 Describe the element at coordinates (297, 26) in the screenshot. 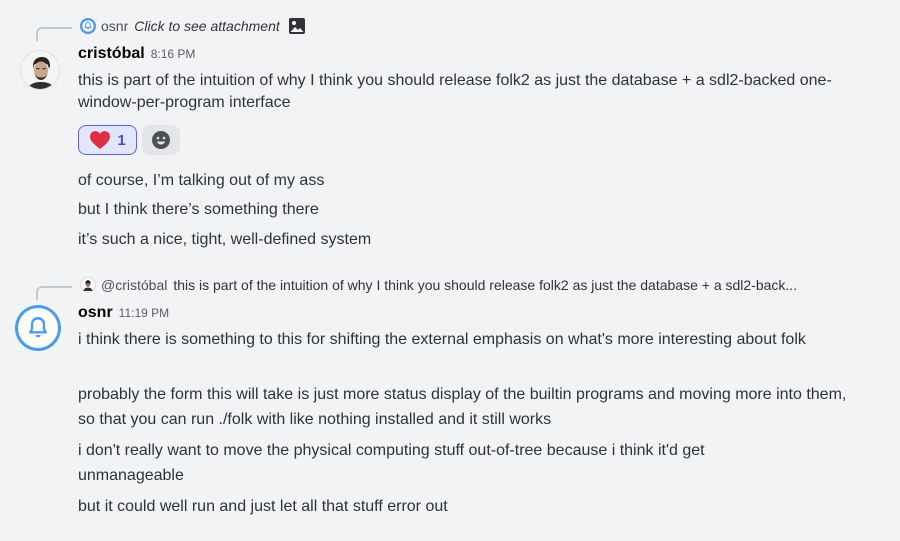

I see `image-icon` at that location.